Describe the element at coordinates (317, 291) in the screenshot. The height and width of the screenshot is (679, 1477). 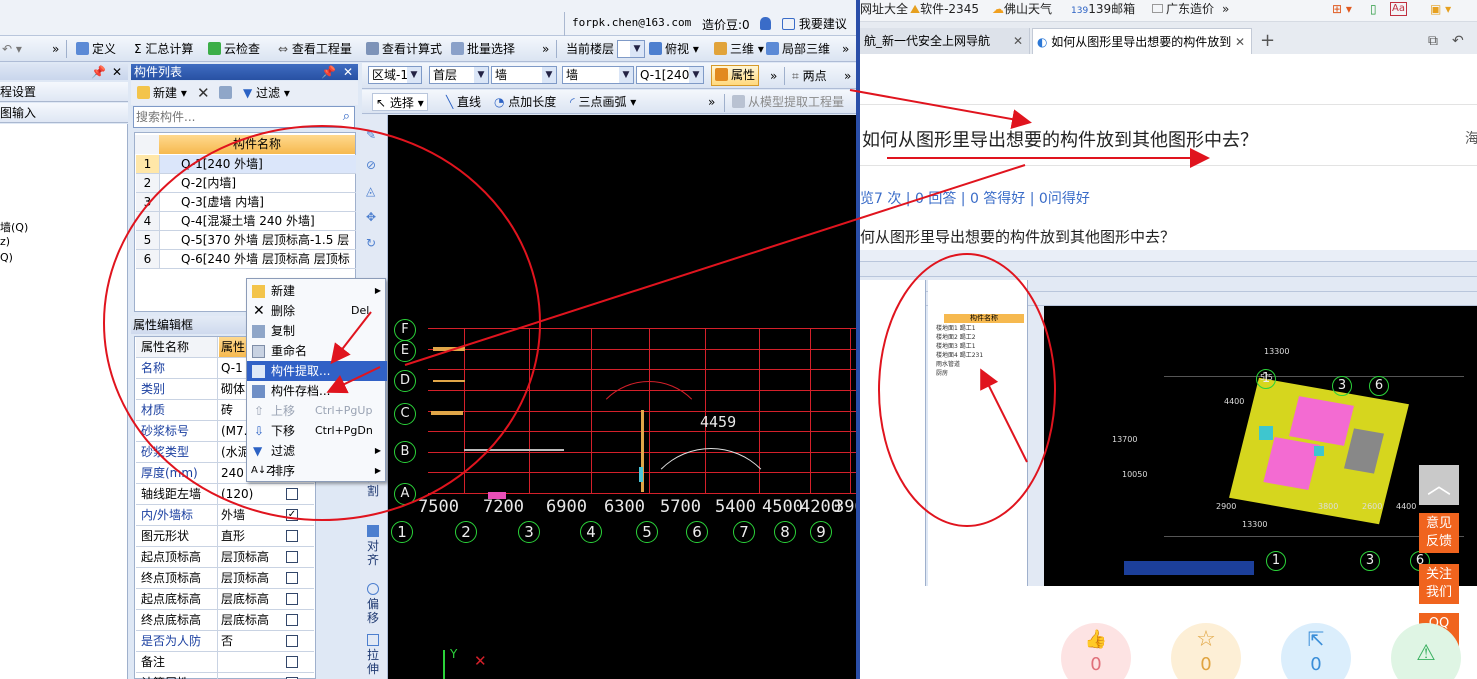
I see `menu-item-new: 新建 ▶` at that location.